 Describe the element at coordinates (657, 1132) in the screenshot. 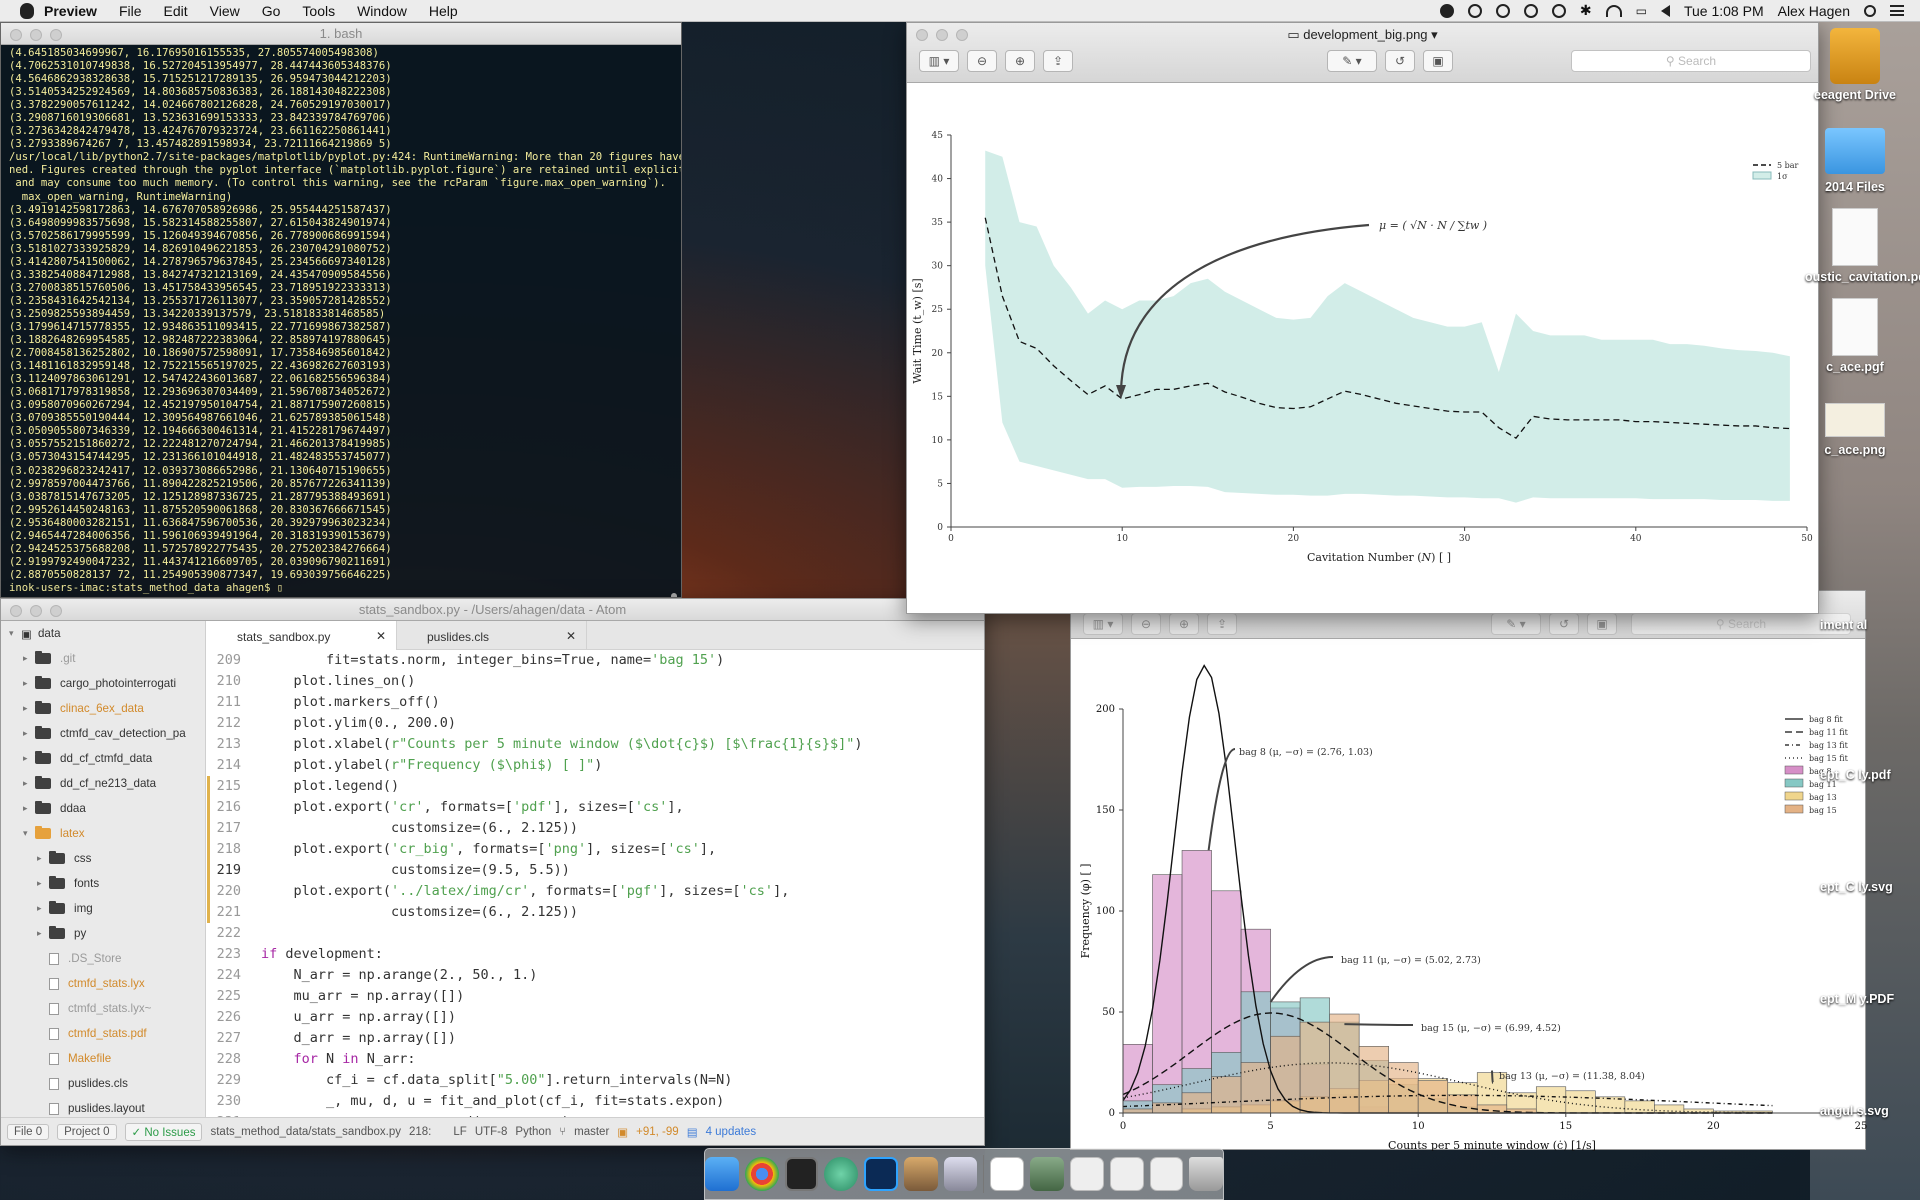

I see `git-diff: +91, -99` at that location.